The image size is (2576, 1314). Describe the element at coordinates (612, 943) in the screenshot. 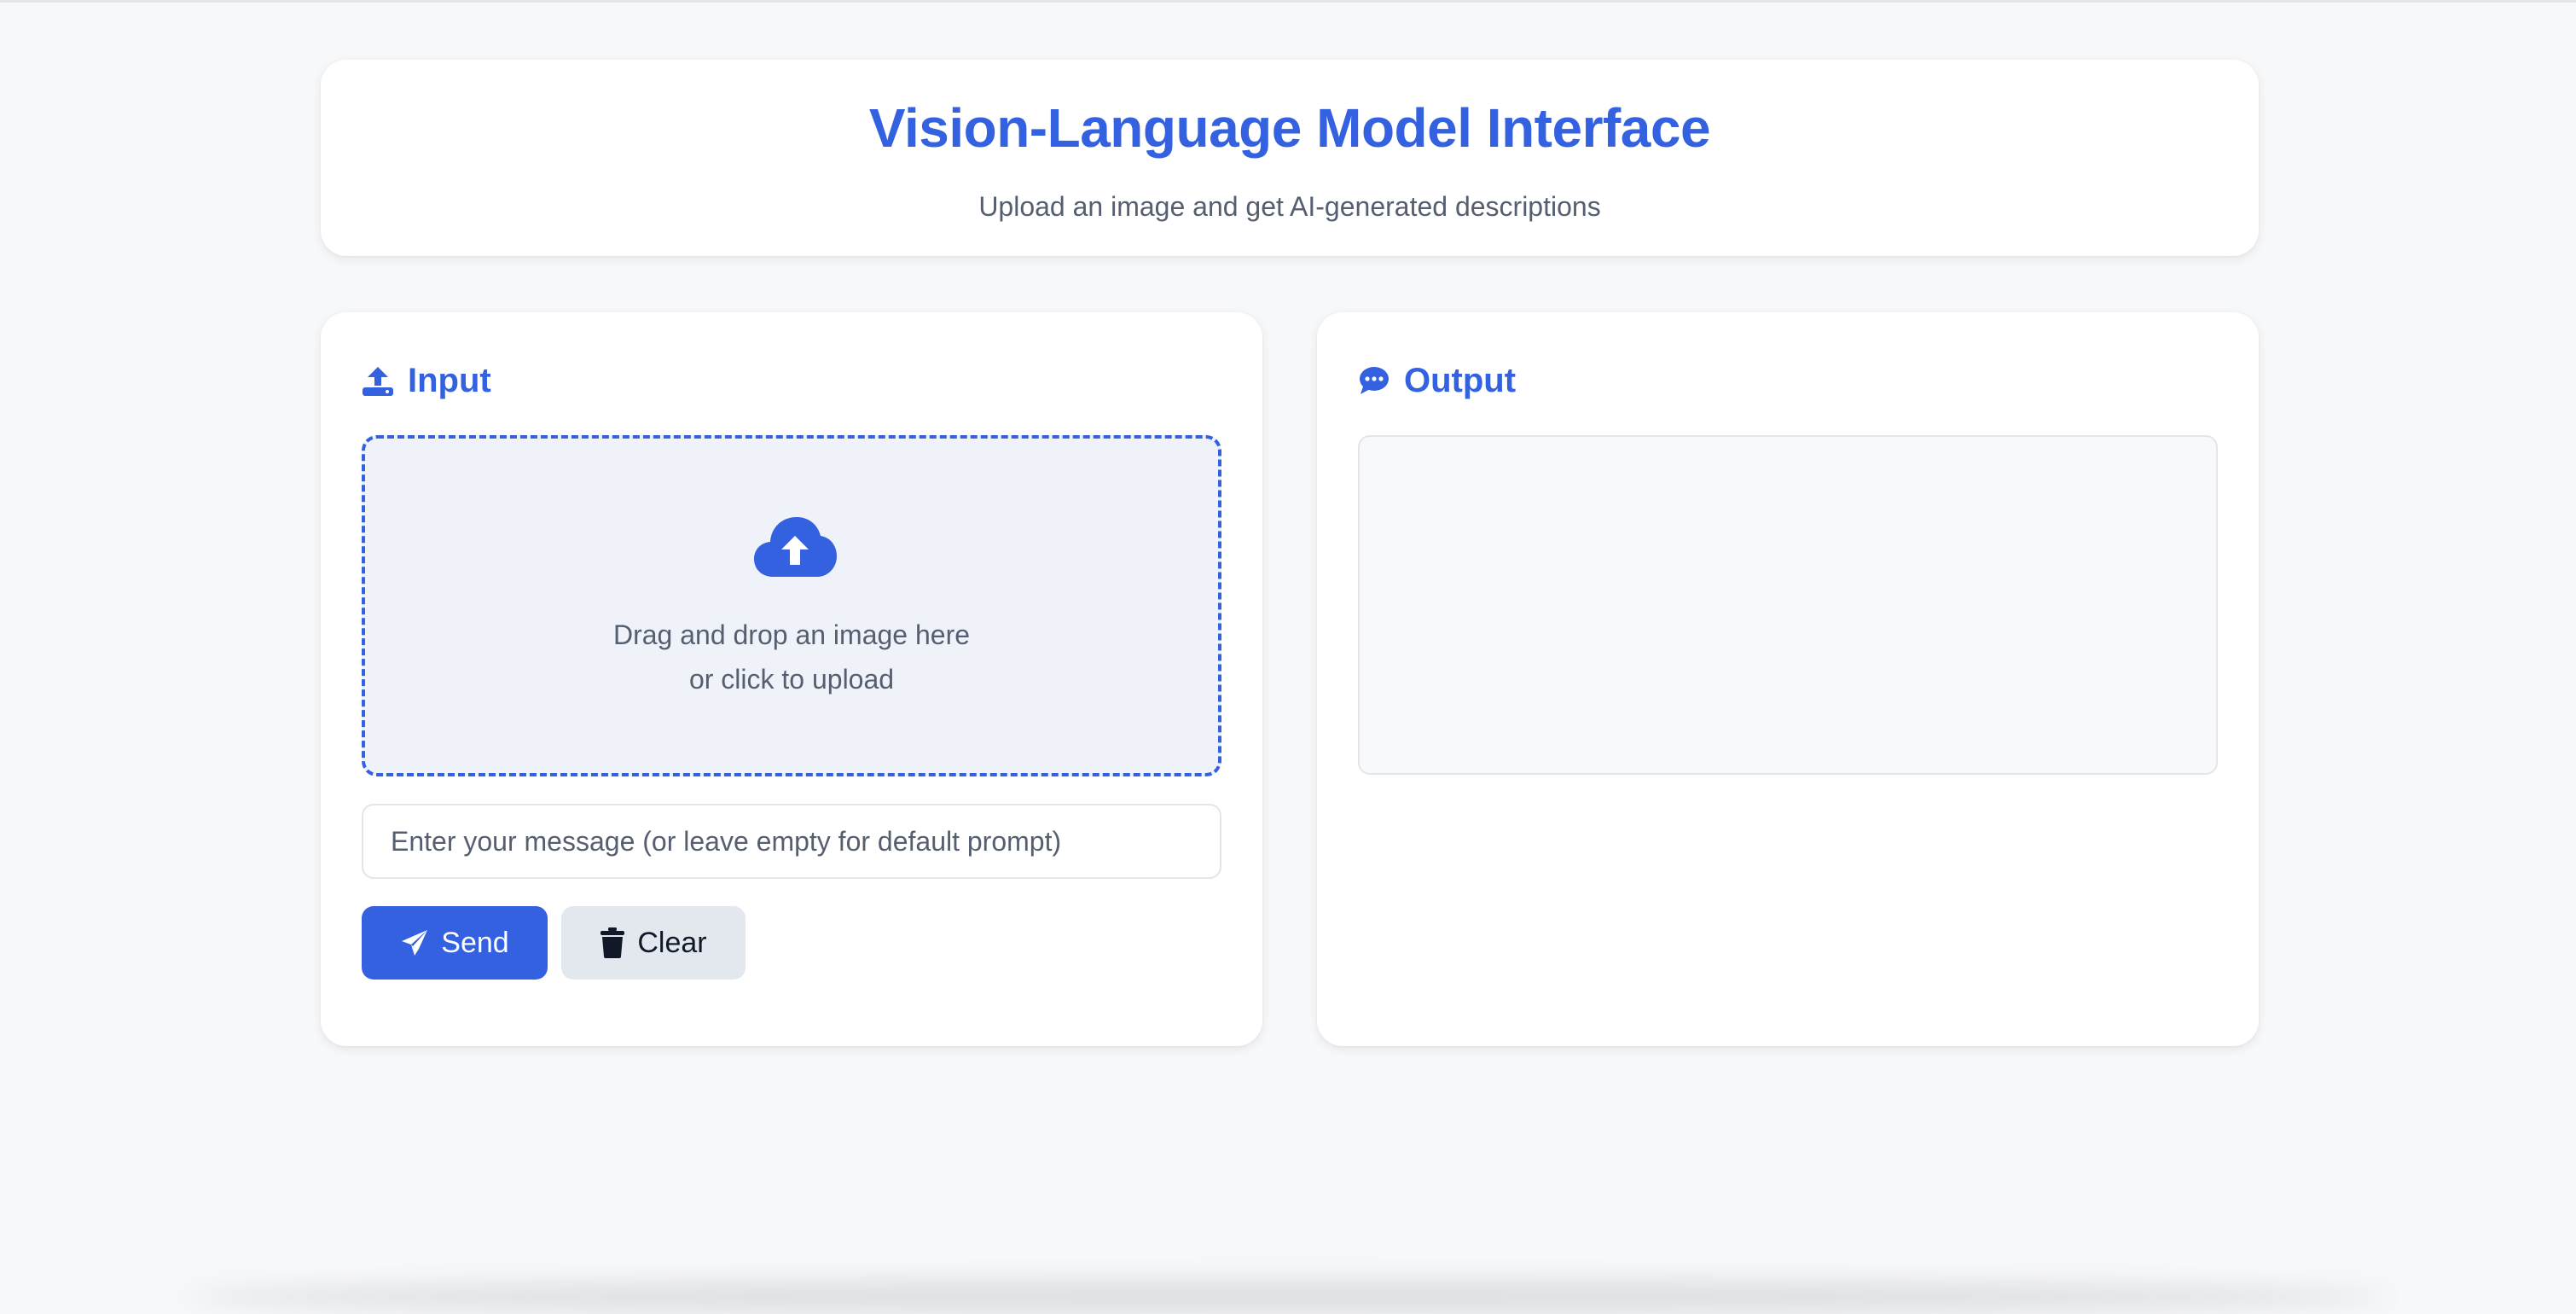

I see `trash-icon` at that location.